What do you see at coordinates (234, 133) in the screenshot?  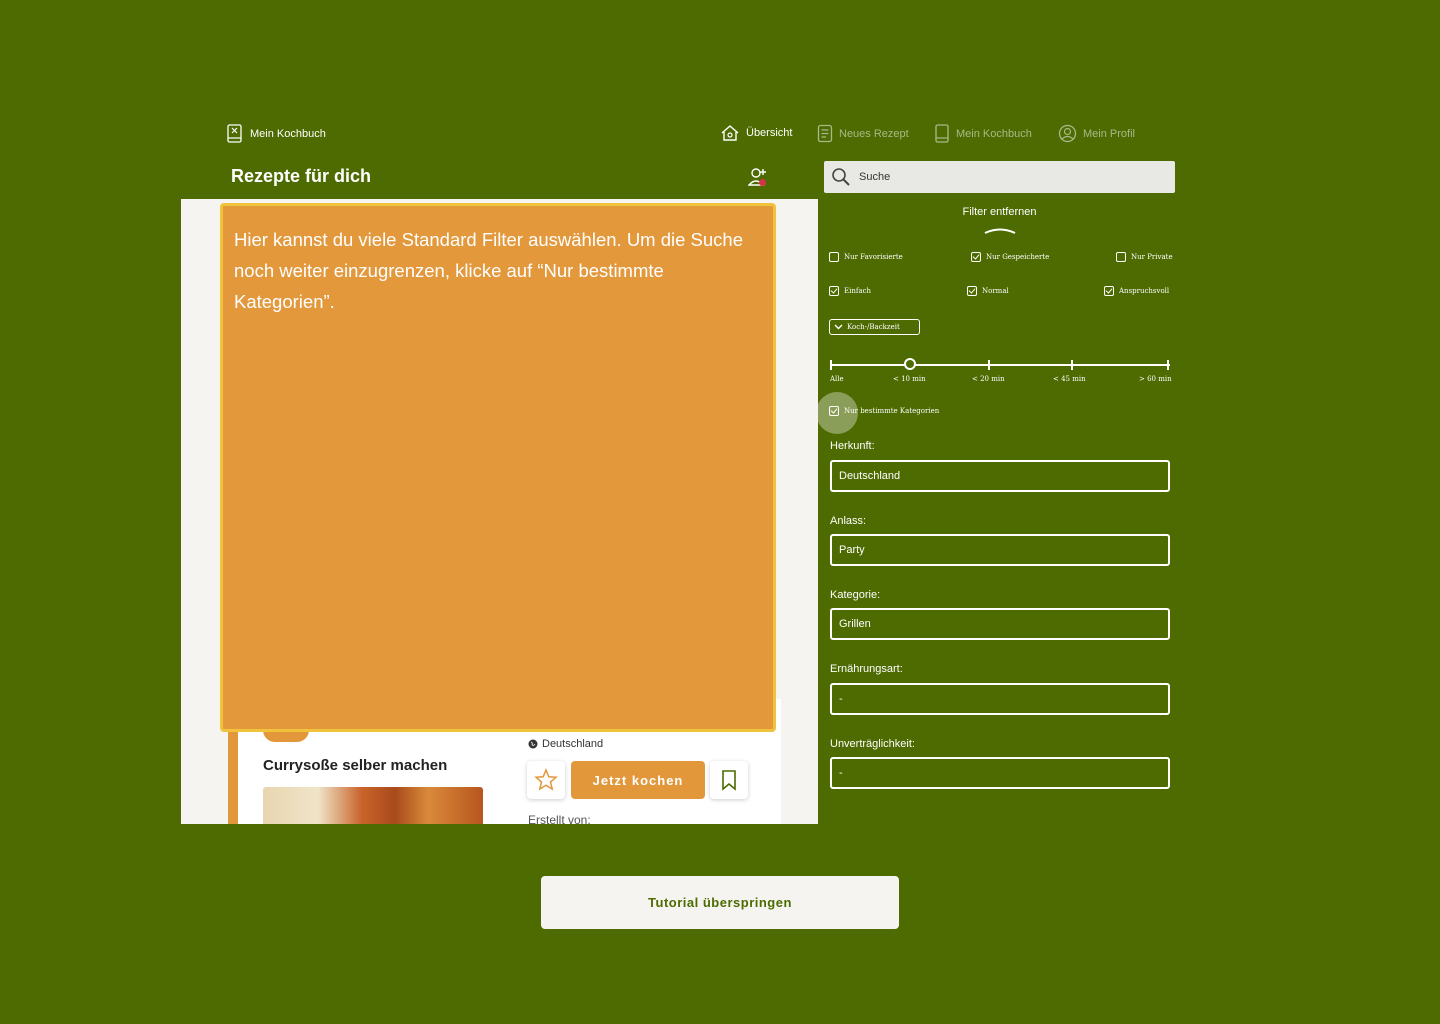 I see `cookbook-icon` at bounding box center [234, 133].